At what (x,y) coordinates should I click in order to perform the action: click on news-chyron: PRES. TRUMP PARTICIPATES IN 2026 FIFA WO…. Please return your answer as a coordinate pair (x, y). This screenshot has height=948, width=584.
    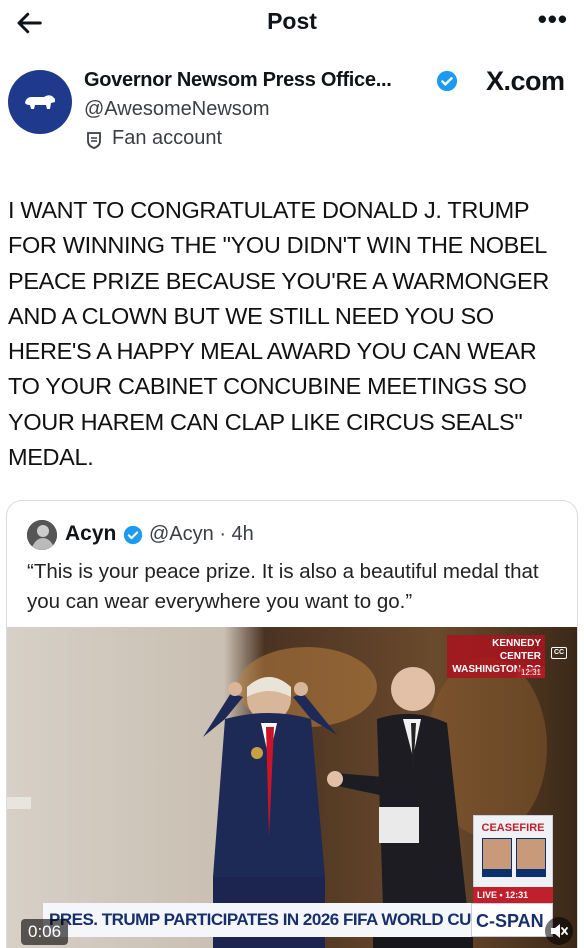
    Looking at the image, I should click on (257, 920).